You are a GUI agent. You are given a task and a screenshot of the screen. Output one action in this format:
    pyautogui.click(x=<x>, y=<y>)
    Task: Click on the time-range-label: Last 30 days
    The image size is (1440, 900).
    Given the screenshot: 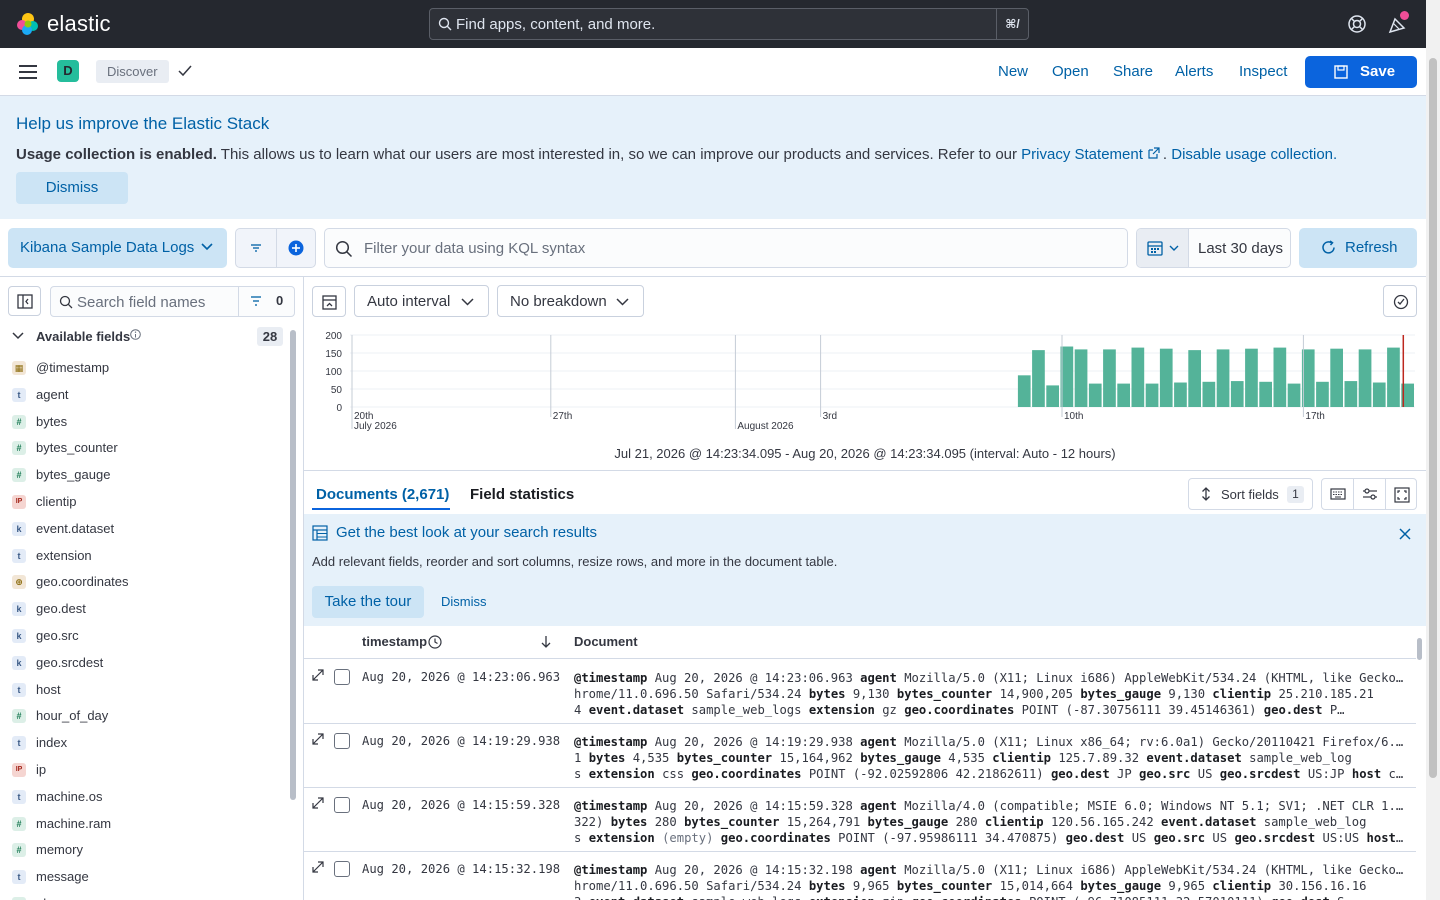 What is the action you would take?
    pyautogui.click(x=1240, y=248)
    